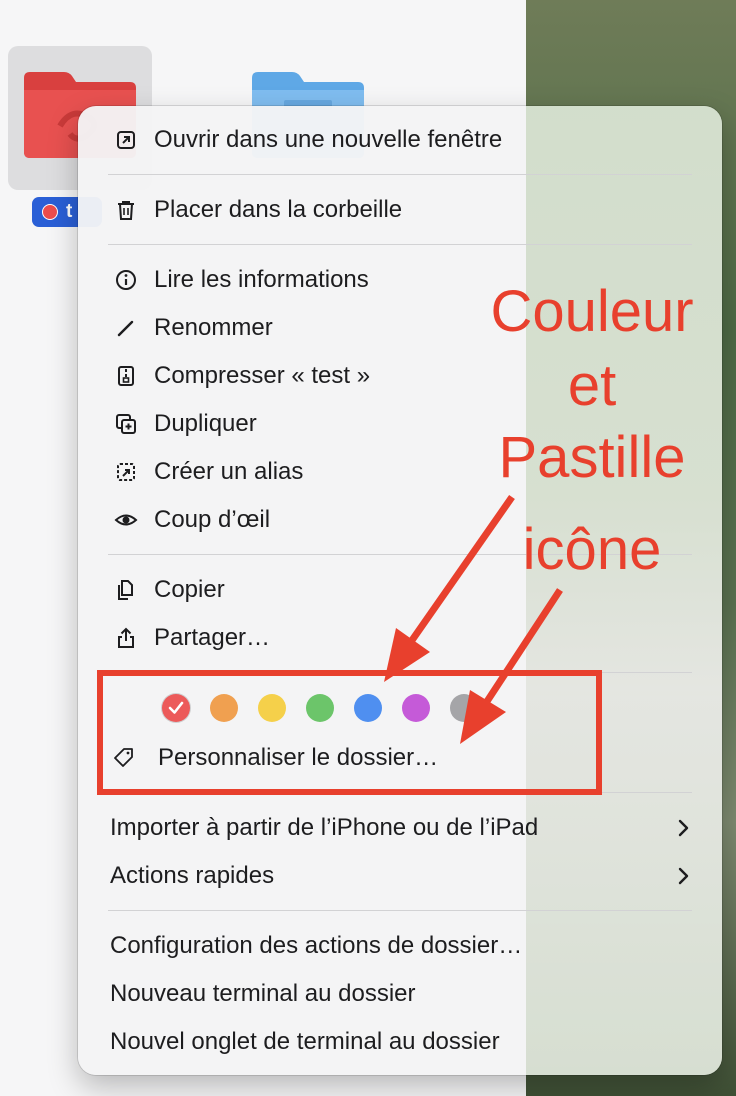  What do you see at coordinates (125, 328) in the screenshot?
I see `pencil-icon` at bounding box center [125, 328].